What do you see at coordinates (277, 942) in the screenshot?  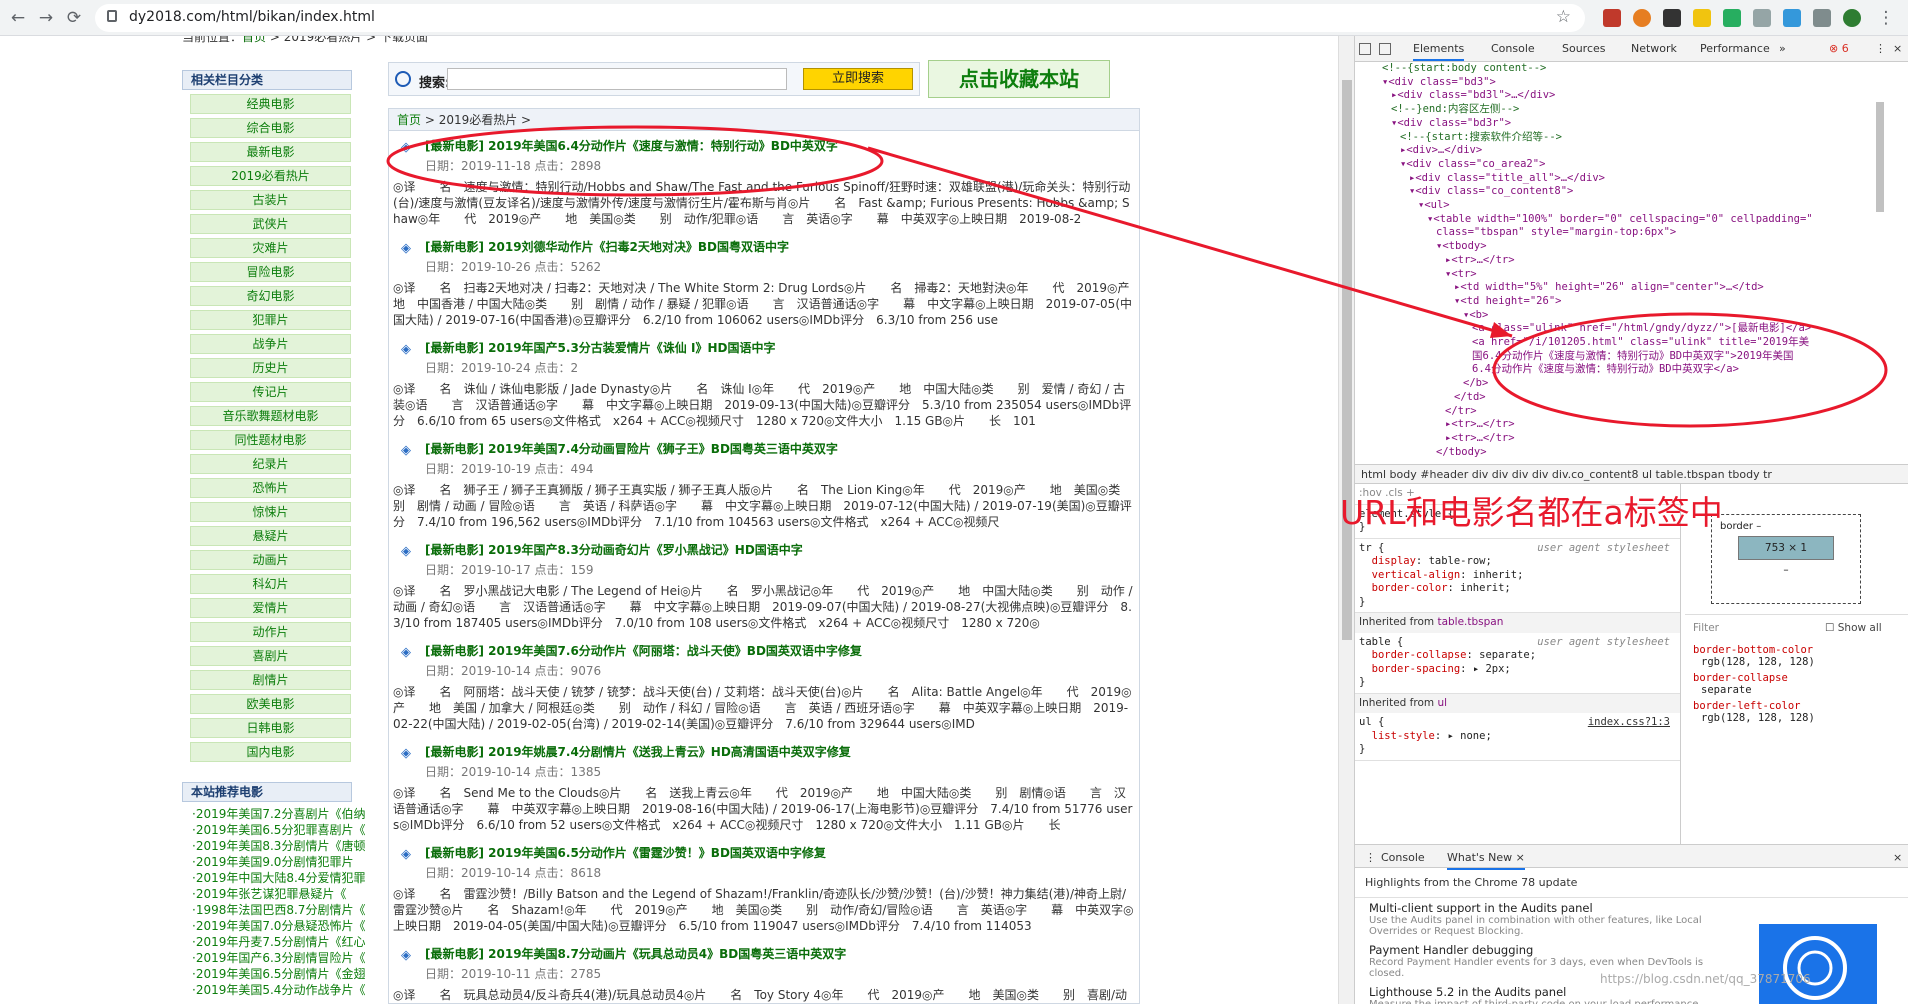 I see `recommended-link: ·2019年丹麦7.5分剧情片《红心` at bounding box center [277, 942].